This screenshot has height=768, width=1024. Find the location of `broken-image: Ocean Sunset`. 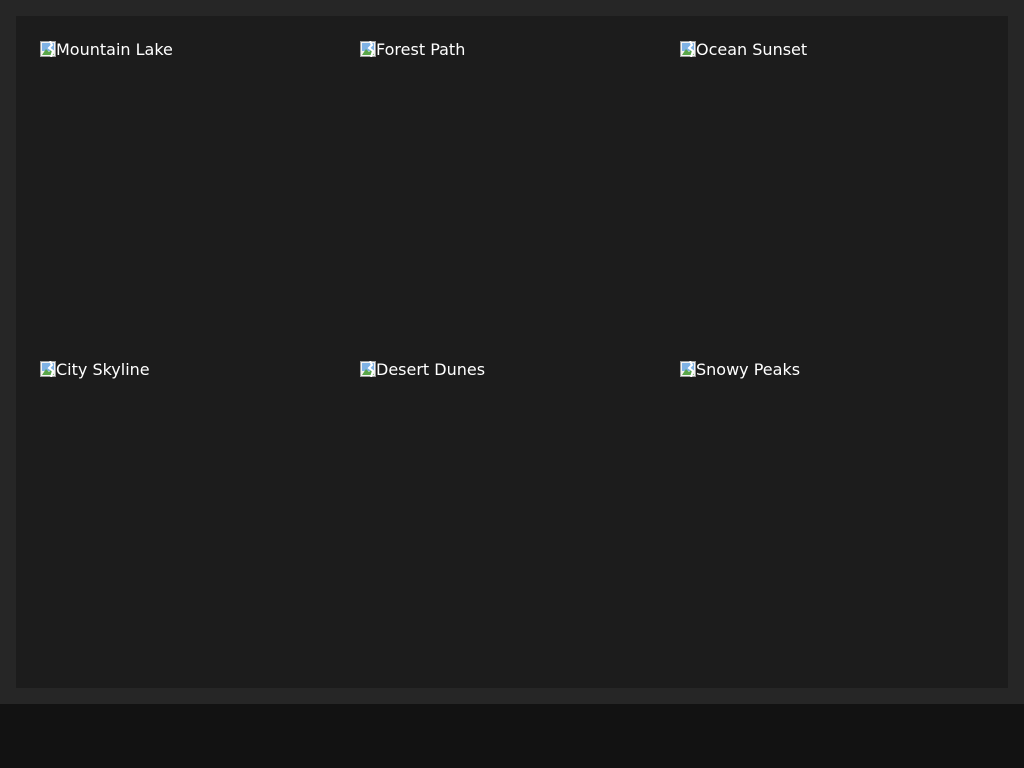

broken-image: Ocean Sunset is located at coordinates (743, 51).